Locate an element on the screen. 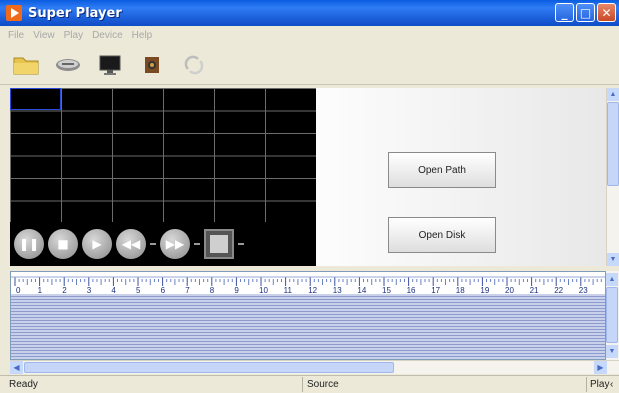 The image size is (619, 393). forward-speed-separator is located at coordinates (197, 244).